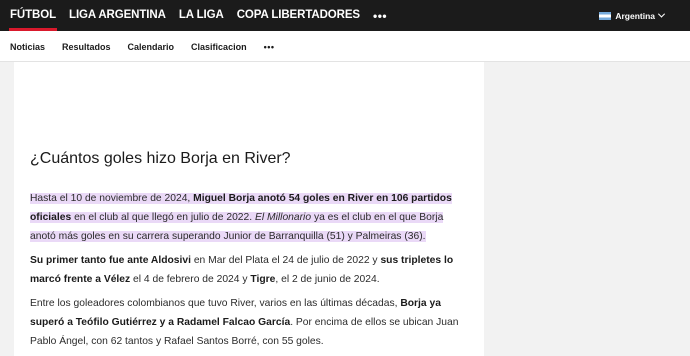 This screenshot has width=690, height=356. Describe the element at coordinates (160, 158) in the screenshot. I see `article-heading: ¿Cuántos goles hizo Borja en River?` at that location.